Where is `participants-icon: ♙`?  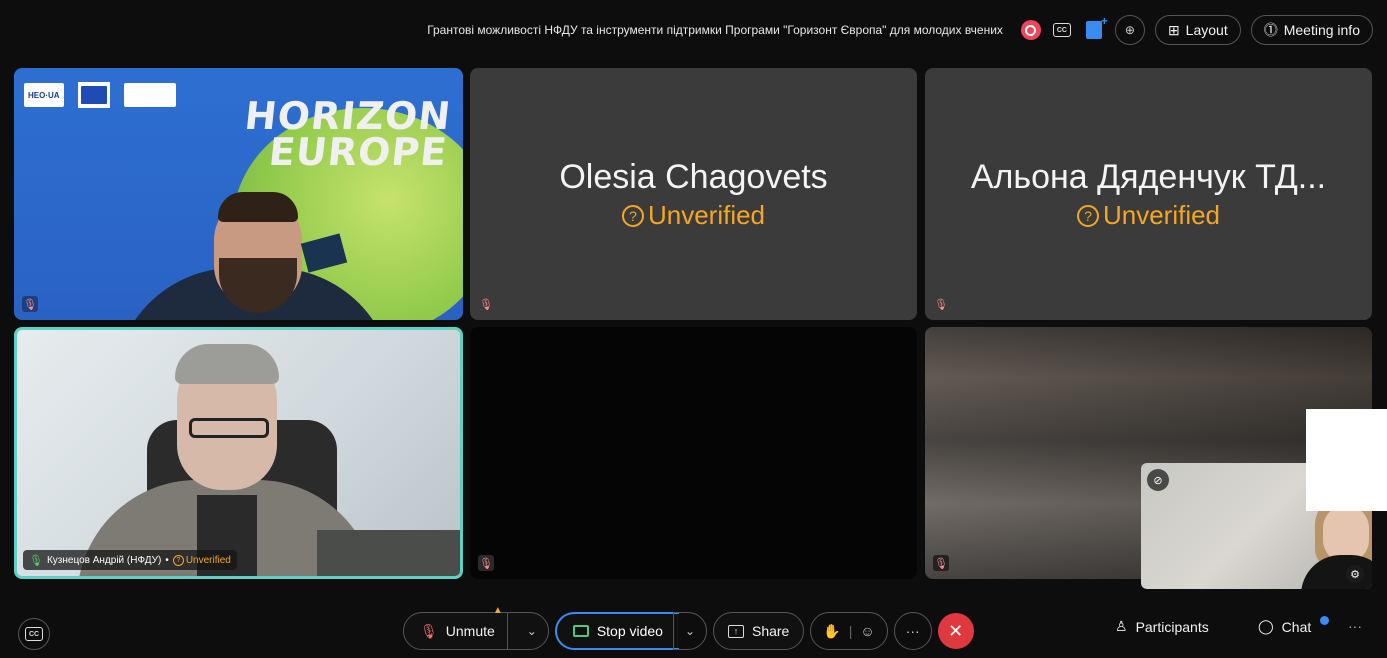
participants-icon: ♙ is located at coordinates (1121, 626).